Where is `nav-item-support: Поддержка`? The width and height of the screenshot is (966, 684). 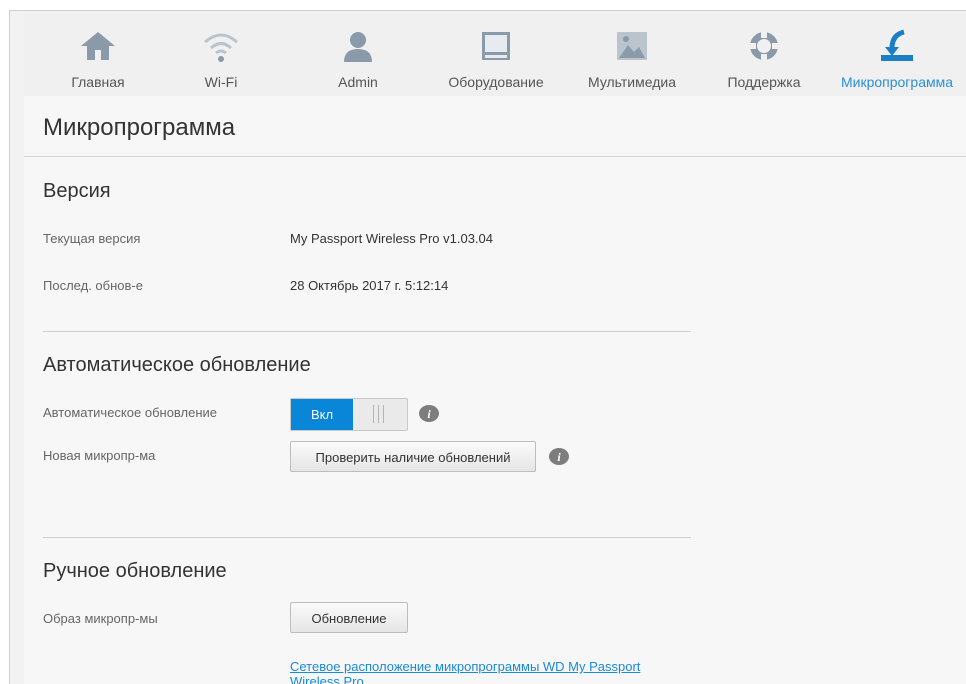
nav-item-support: Поддержка is located at coordinates (764, 53).